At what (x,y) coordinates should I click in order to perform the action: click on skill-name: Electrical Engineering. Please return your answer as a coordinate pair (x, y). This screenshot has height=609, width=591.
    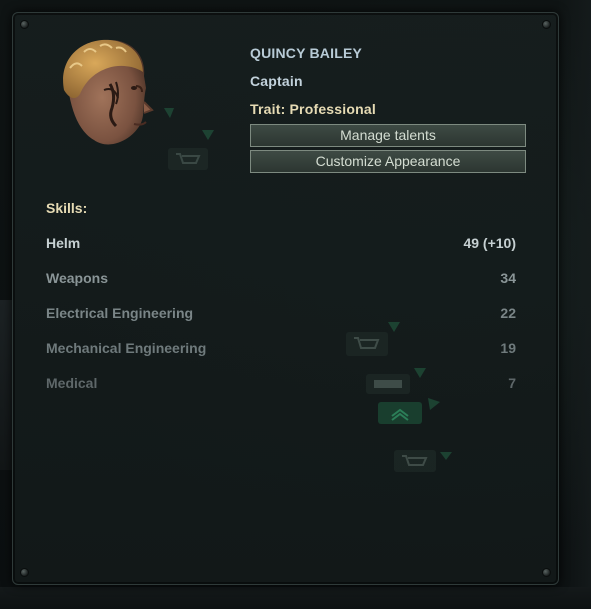
    Looking at the image, I should click on (120, 313).